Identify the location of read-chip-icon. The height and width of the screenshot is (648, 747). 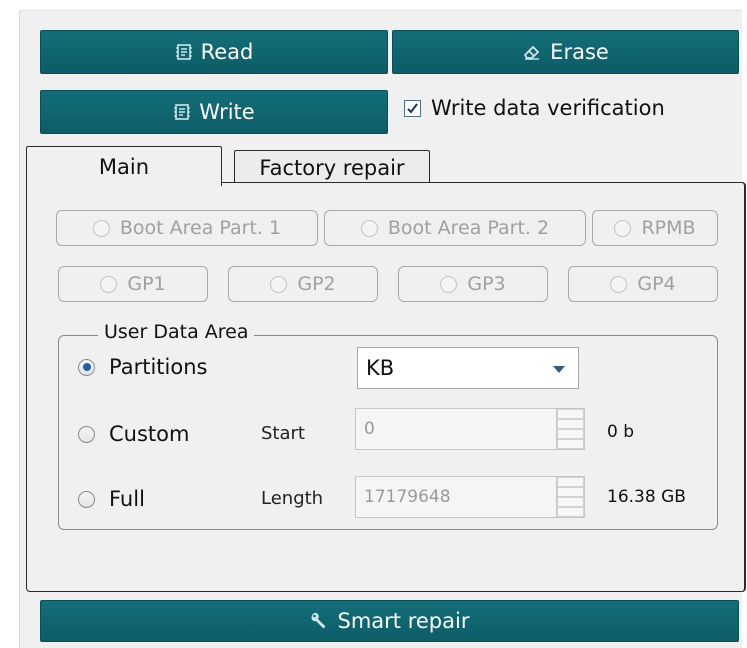
(184, 52).